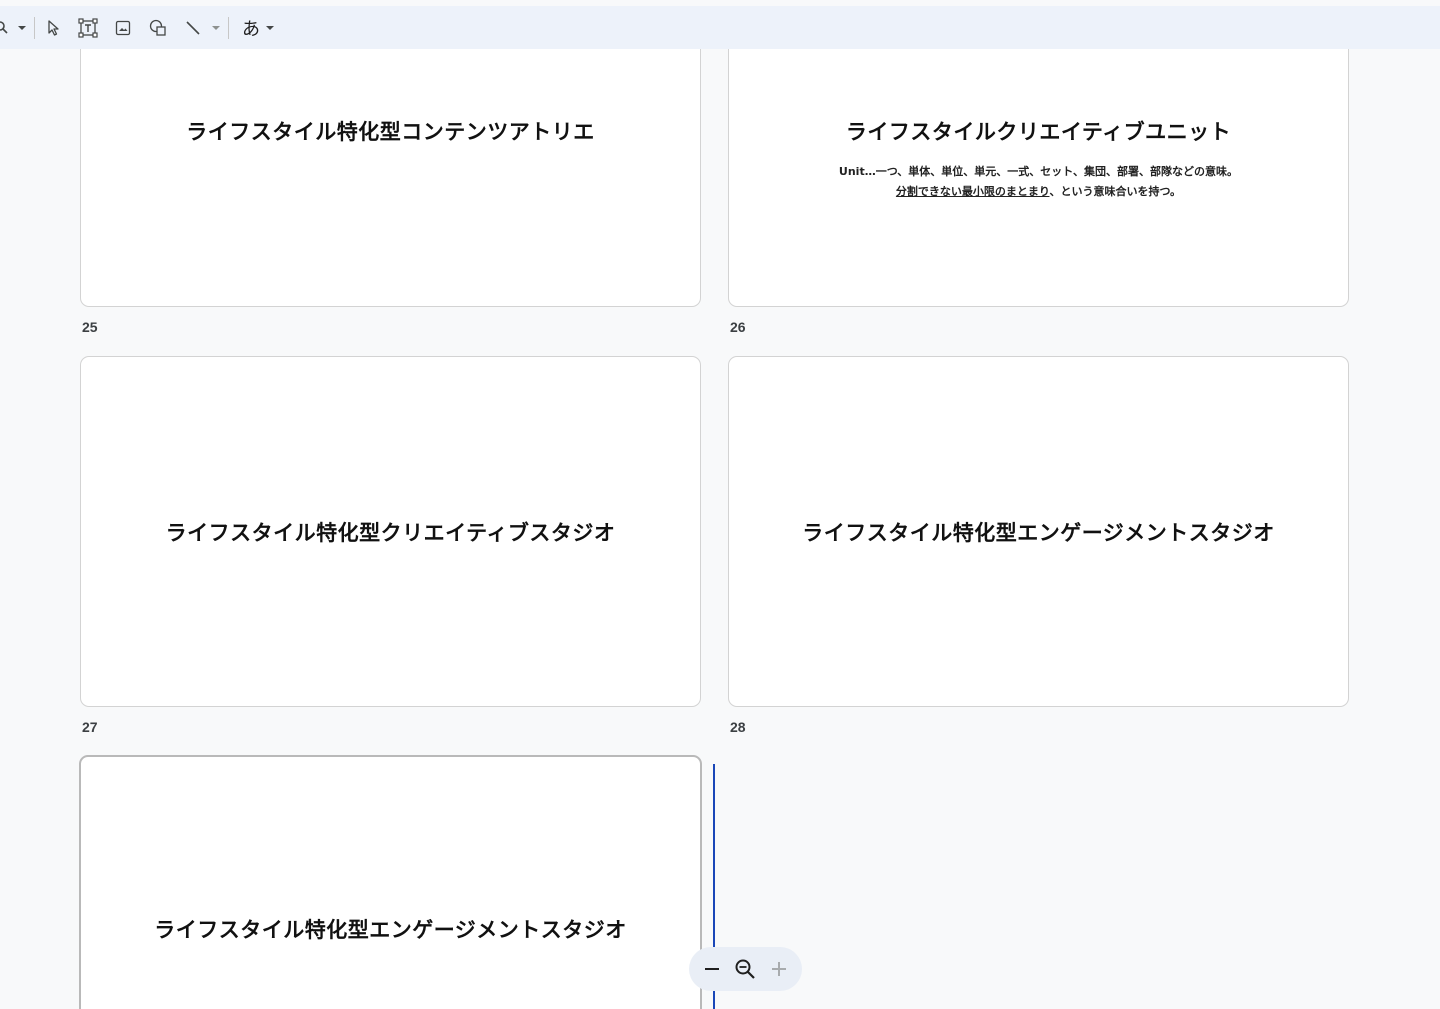 This screenshot has height=1009, width=1440. Describe the element at coordinates (123, 28) in the screenshot. I see `image-icon` at that location.